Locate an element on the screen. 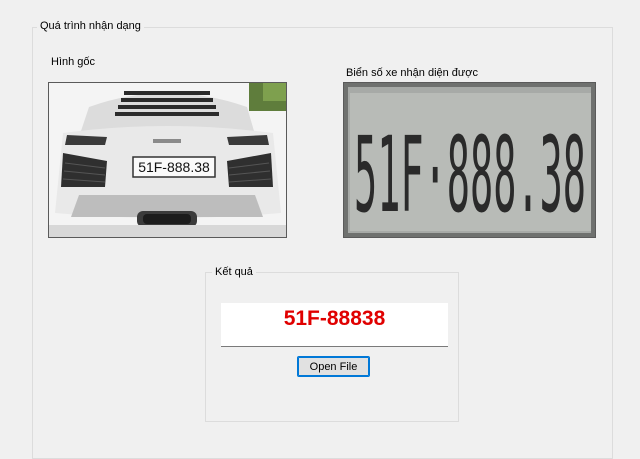 This screenshot has width=640, height=459. plate-crop-photo: 51F·888.38 is located at coordinates (469, 160).